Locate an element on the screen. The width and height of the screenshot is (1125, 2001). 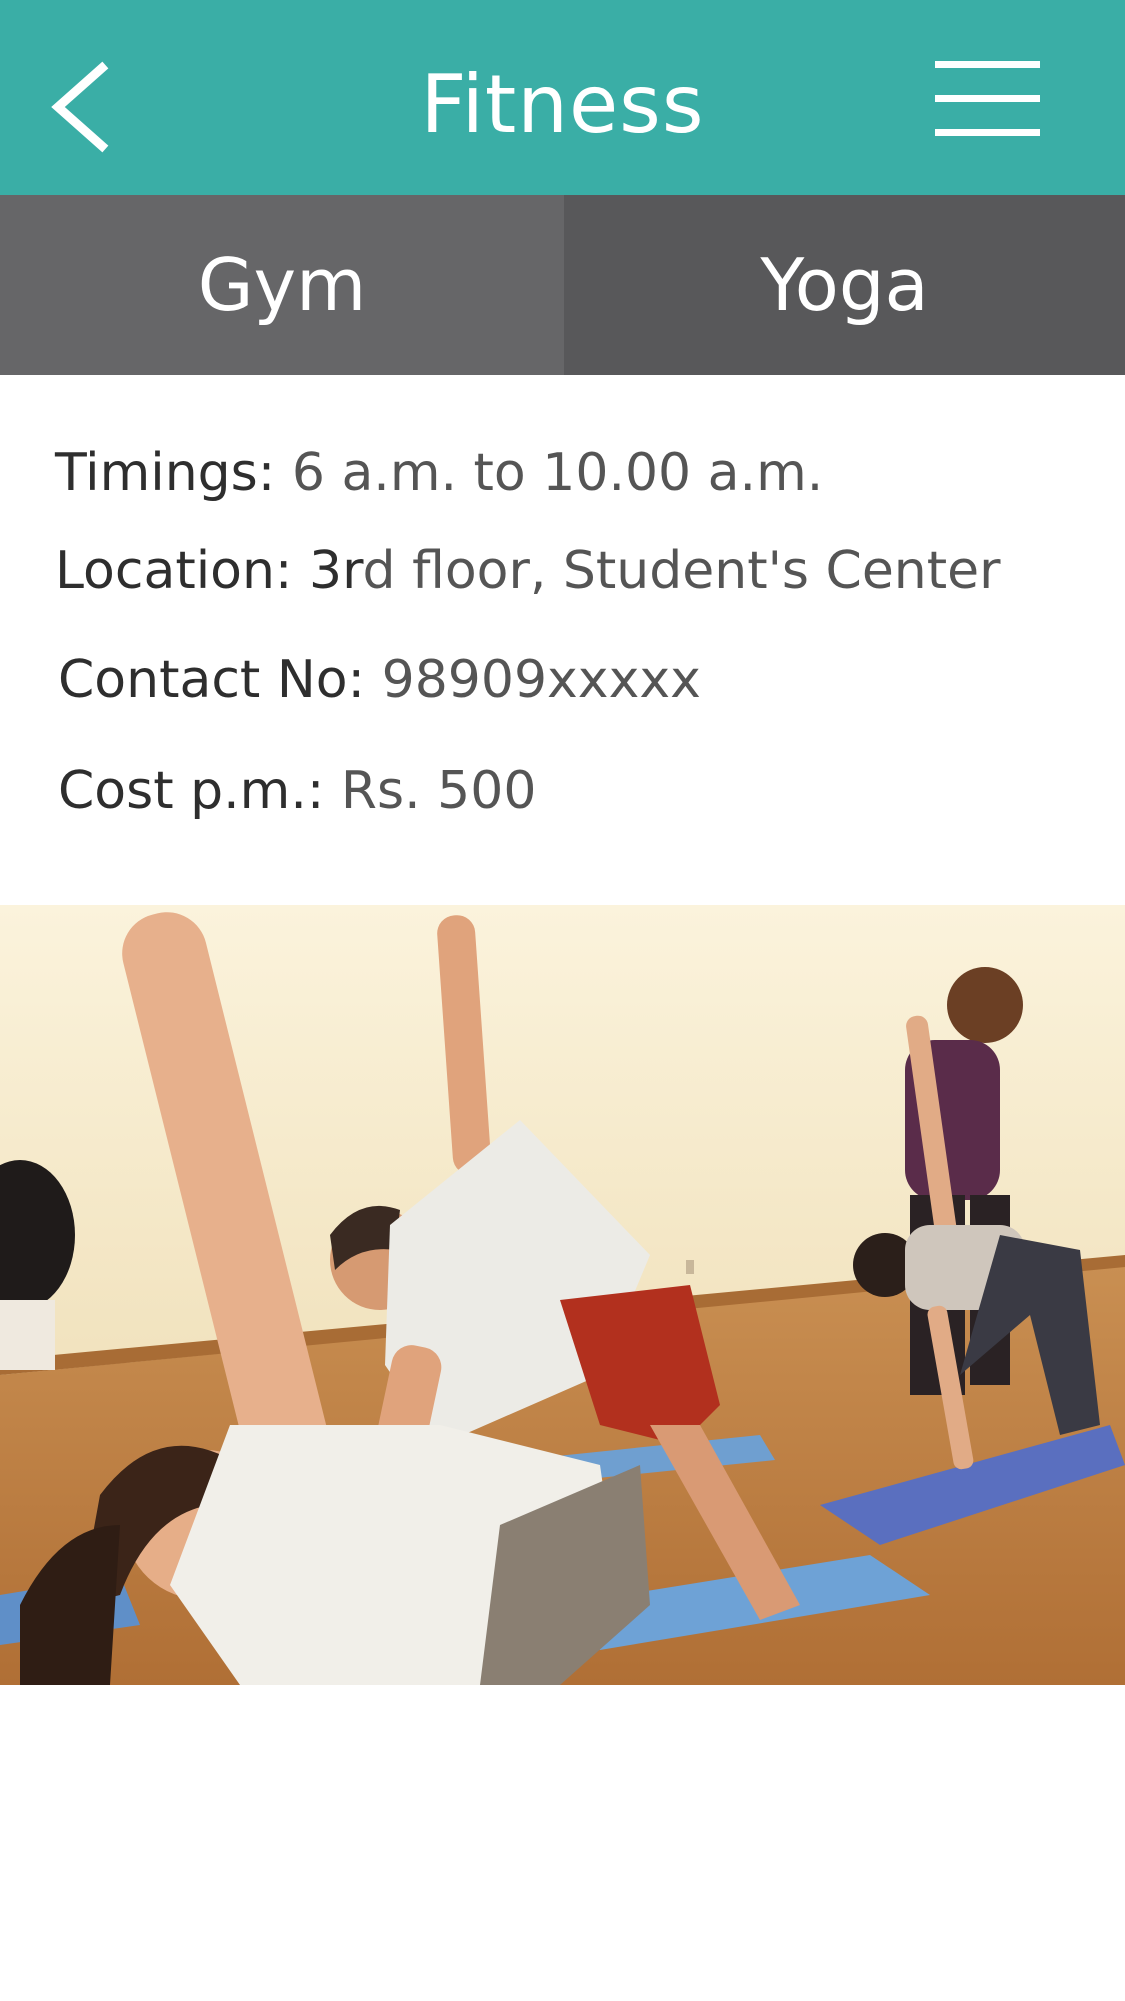
tab-bar: Gym Yoga is located at coordinates (562, 285).